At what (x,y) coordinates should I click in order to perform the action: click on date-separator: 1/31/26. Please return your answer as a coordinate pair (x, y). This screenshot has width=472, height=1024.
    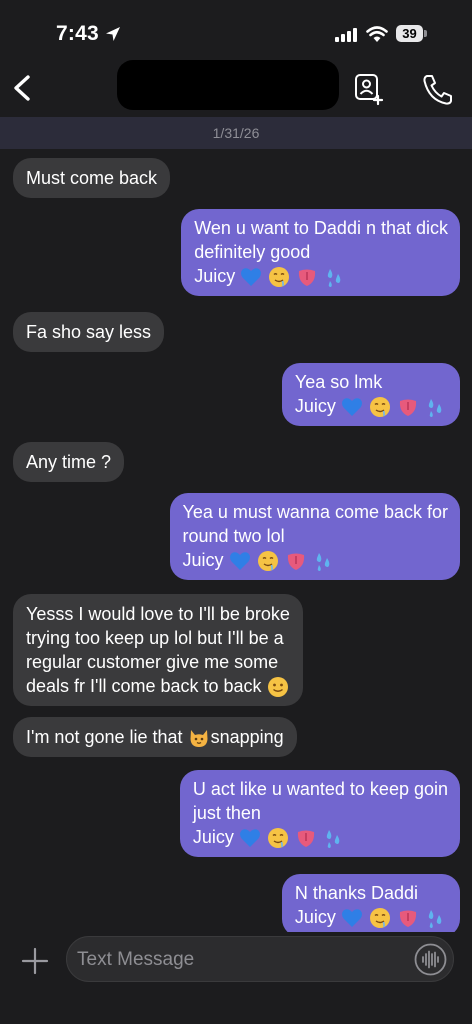
    Looking at the image, I should click on (236, 133).